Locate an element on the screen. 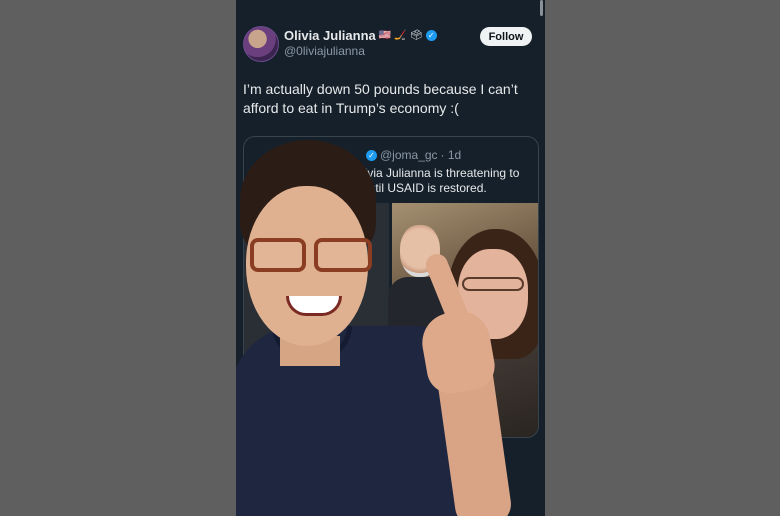  scrollbar is located at coordinates (541, 8).